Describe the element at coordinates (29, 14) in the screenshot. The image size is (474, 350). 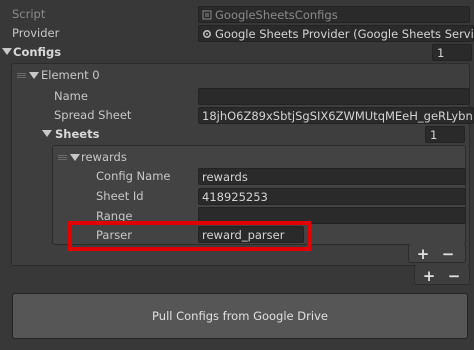
I see `script-label: Script` at that location.